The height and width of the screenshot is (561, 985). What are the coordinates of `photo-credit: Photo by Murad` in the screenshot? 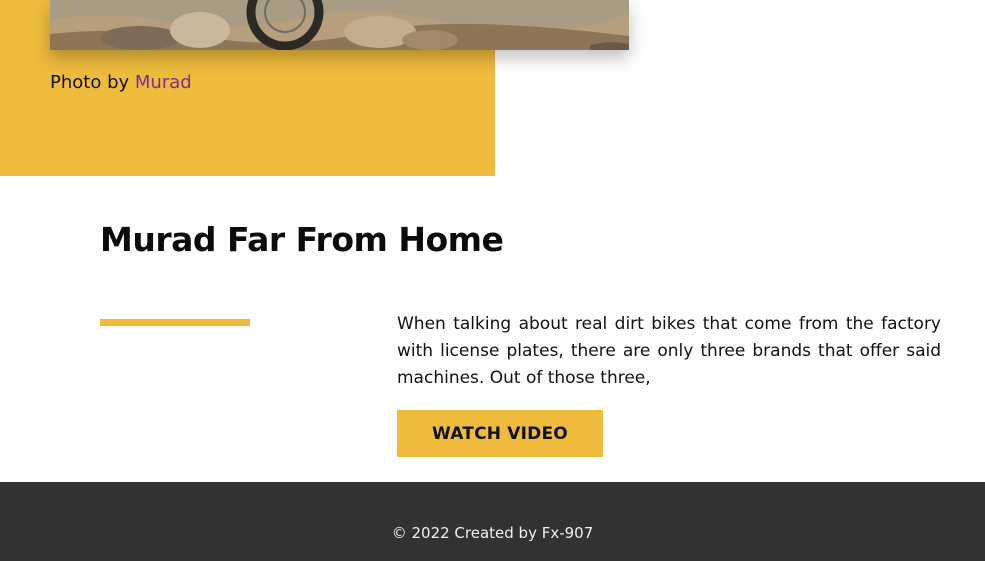 It's located at (121, 82).